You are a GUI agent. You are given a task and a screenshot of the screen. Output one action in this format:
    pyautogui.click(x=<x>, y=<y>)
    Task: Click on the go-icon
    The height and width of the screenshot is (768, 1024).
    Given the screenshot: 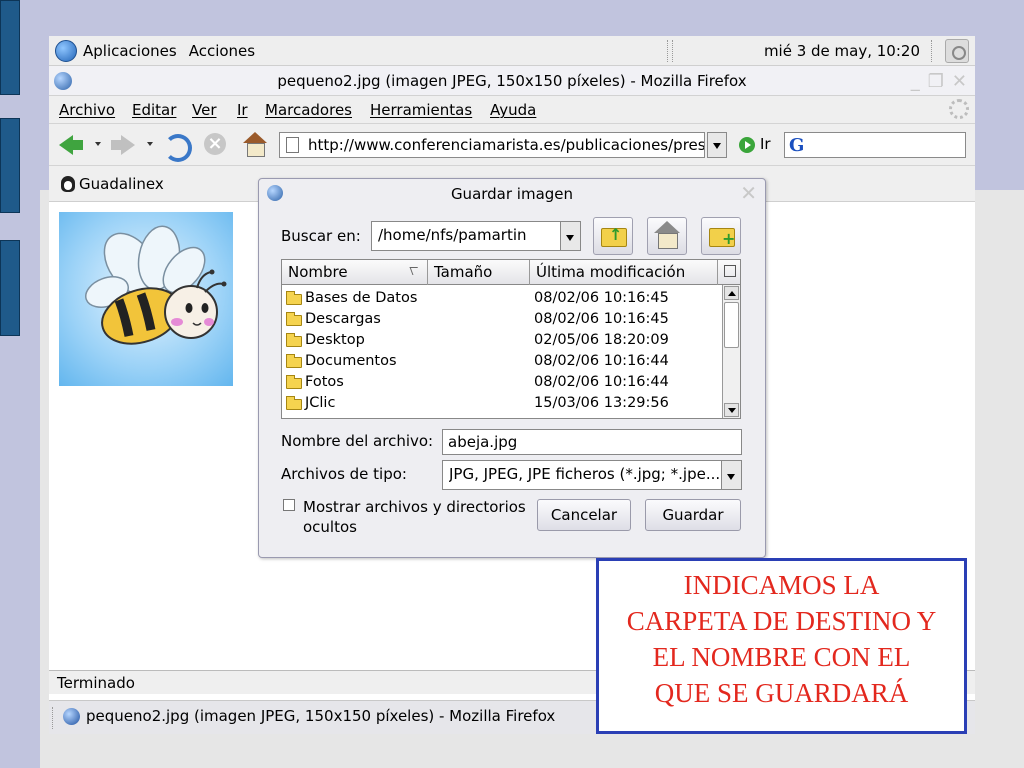 What is the action you would take?
    pyautogui.click(x=747, y=145)
    